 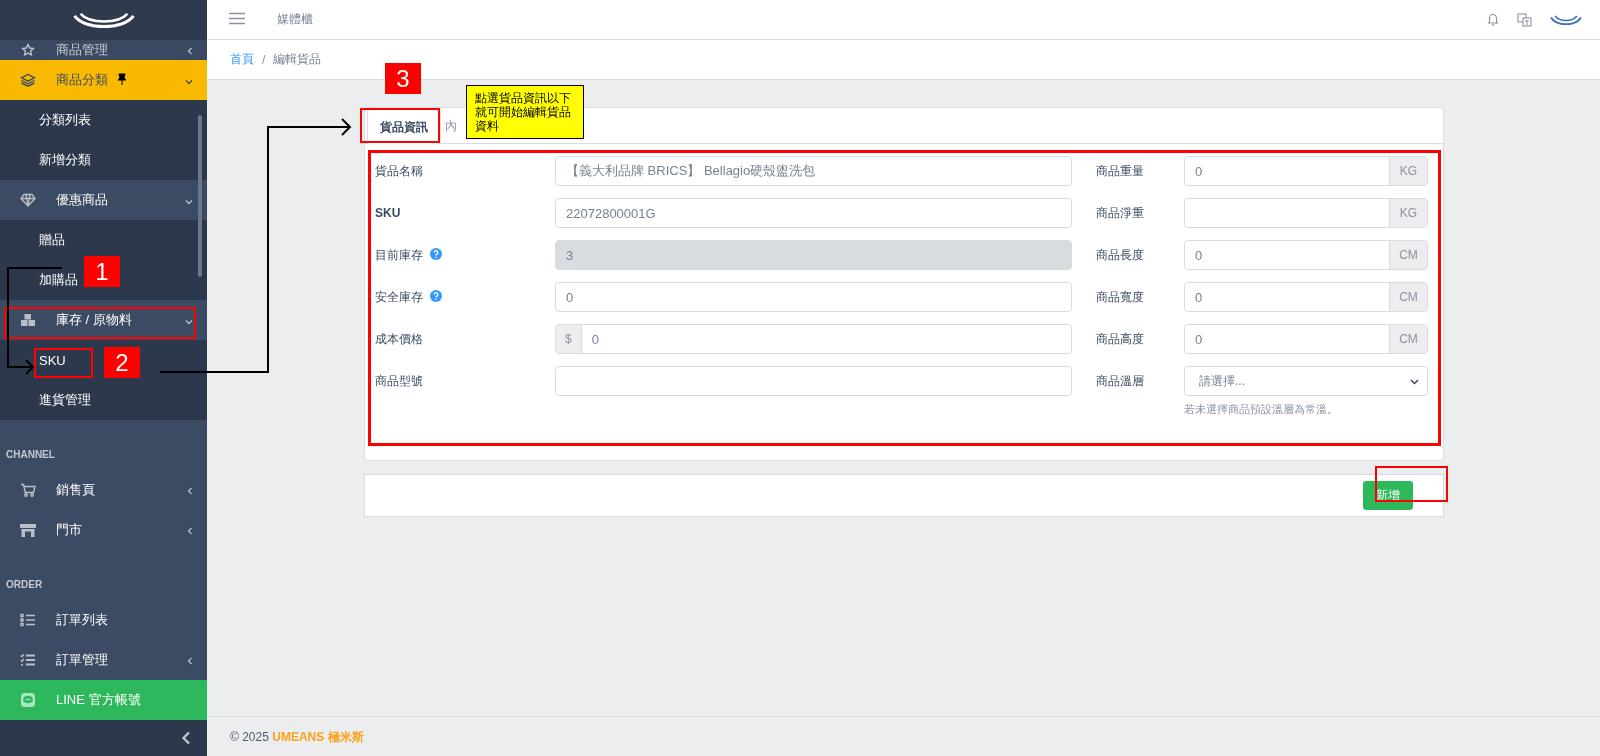 I want to click on page-title: 媒體櫃, so click(x=295, y=19).